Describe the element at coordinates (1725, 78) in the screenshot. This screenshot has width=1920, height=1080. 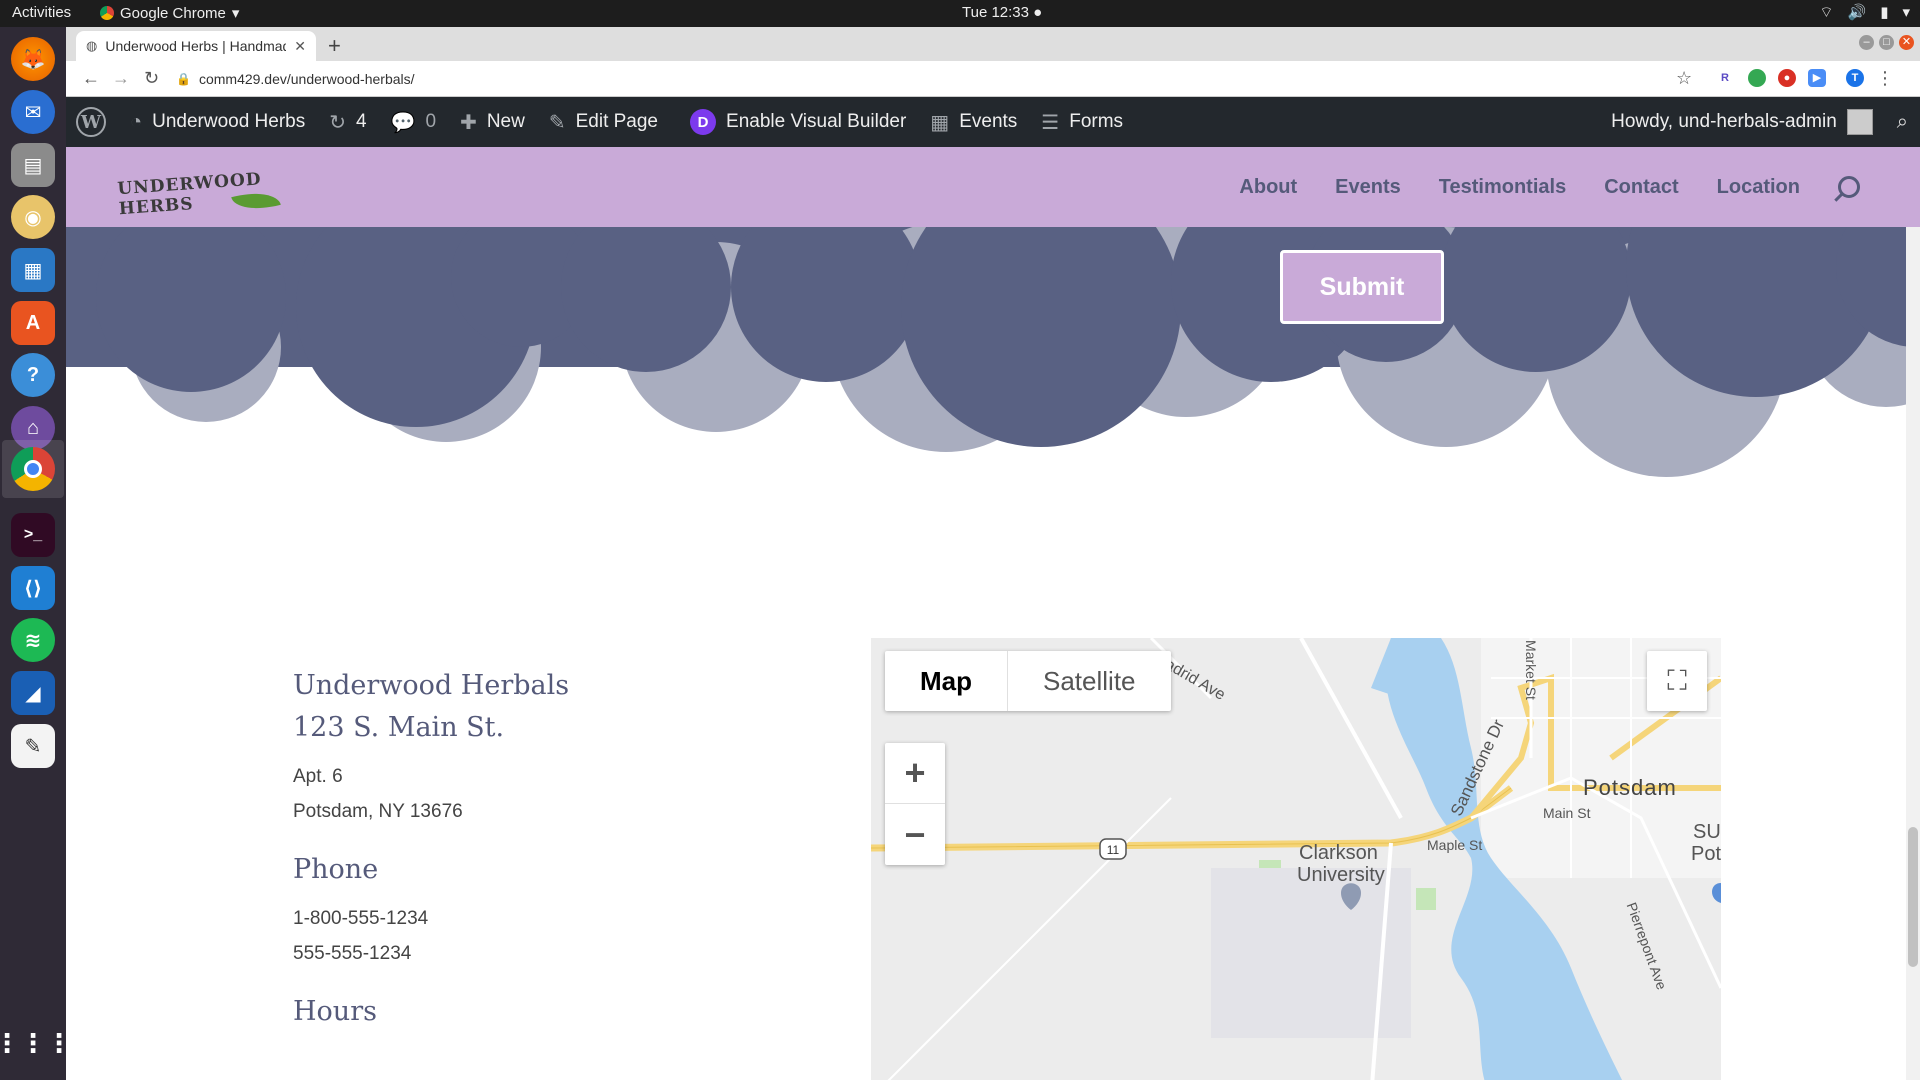
I see `extension-r-icon: R` at that location.